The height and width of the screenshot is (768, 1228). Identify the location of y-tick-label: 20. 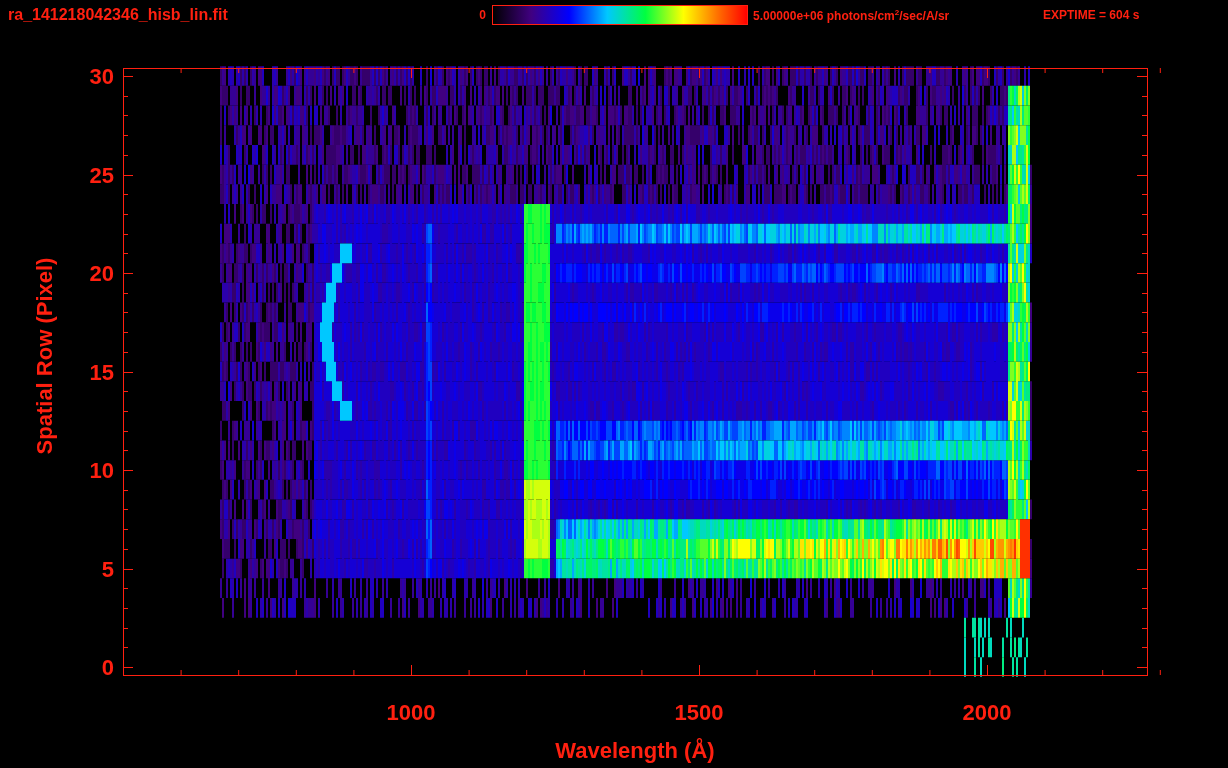
(101, 273).